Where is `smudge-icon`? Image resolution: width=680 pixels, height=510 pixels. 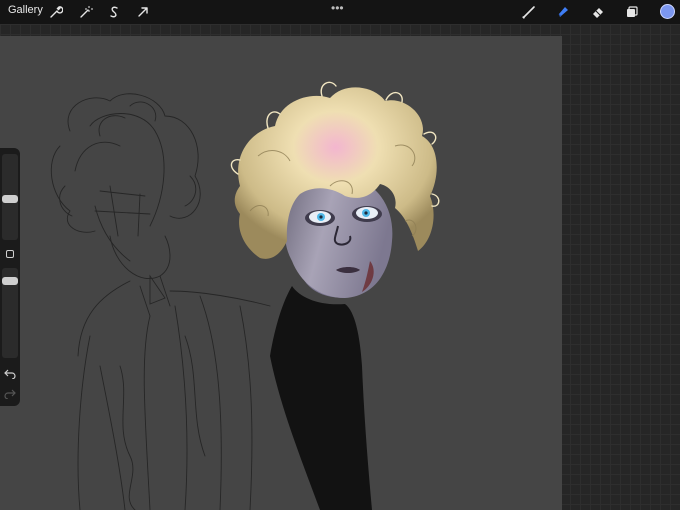 smudge-icon is located at coordinates (563, 12).